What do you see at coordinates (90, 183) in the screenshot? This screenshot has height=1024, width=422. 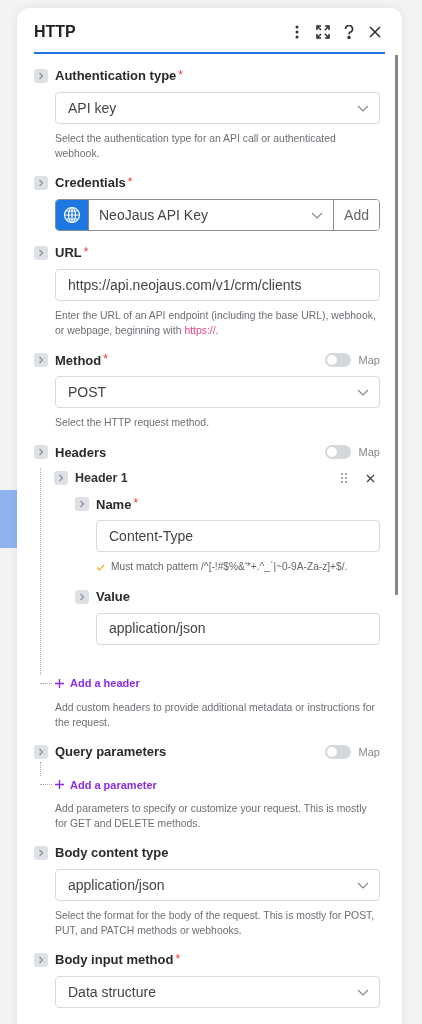 I see `field-label: Credentials` at bounding box center [90, 183].